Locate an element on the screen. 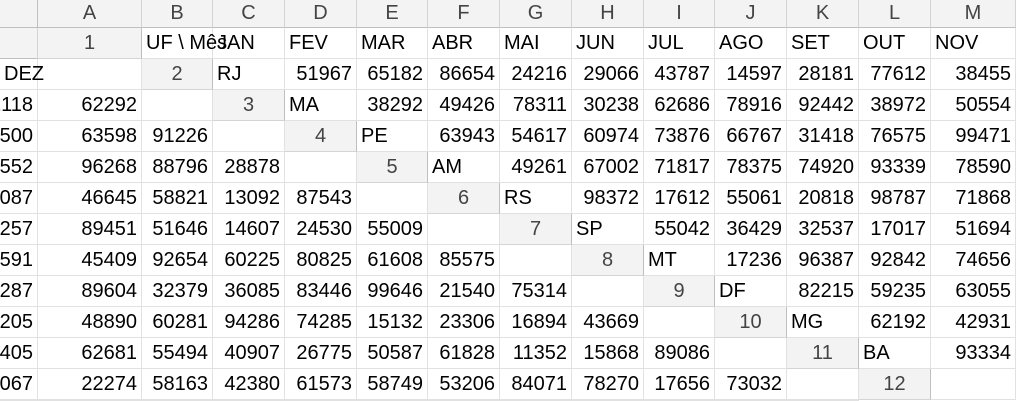 The image size is (1024, 401). value-cell: 38455 is located at coordinates (973, 74).